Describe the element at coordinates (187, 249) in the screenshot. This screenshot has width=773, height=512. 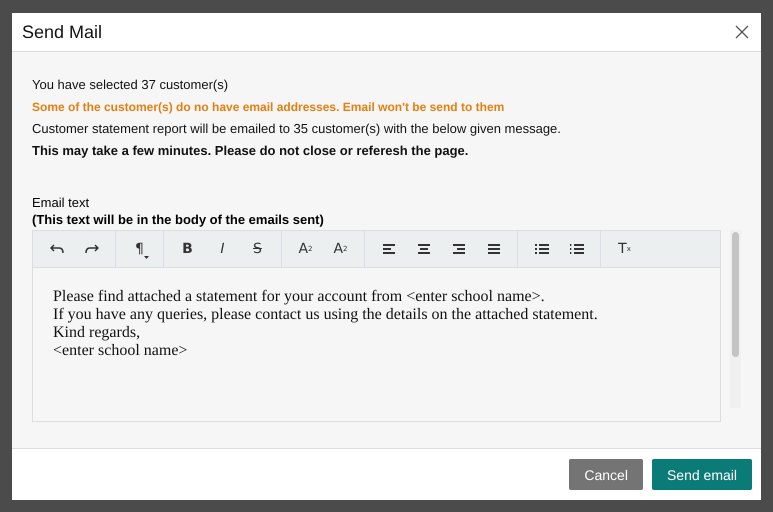
I see `bold-button: B` at that location.